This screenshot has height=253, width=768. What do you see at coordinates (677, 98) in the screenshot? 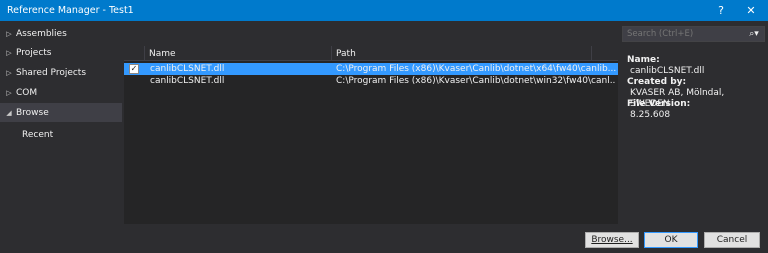
I see `created-by-value: KVASER AB, Mölndal, SWEDEN` at bounding box center [677, 98].